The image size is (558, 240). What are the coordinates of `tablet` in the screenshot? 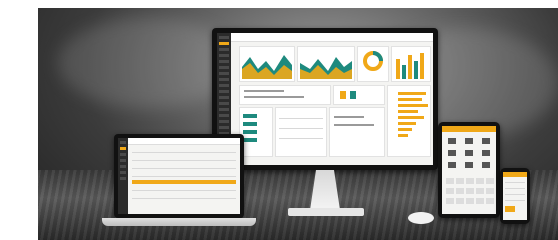 It's located at (469, 170).